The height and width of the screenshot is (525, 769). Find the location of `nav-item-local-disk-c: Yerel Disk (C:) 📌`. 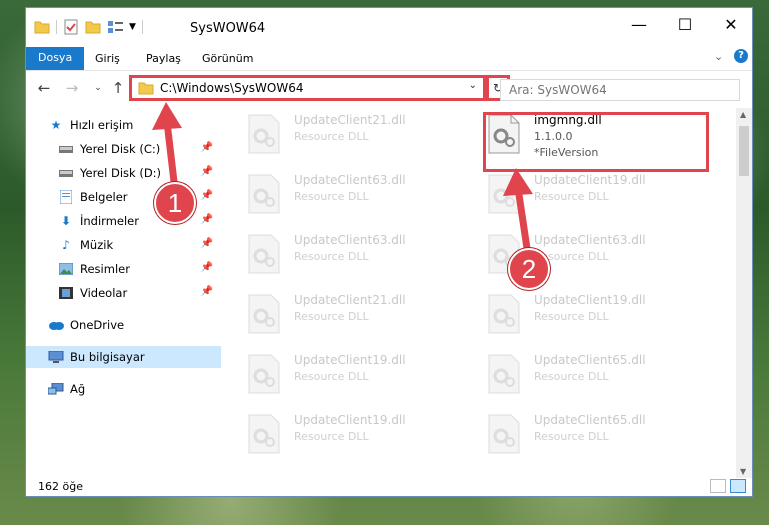

nav-item-local-disk-c: Yerel Disk (C:) 📌 is located at coordinates (123, 149).